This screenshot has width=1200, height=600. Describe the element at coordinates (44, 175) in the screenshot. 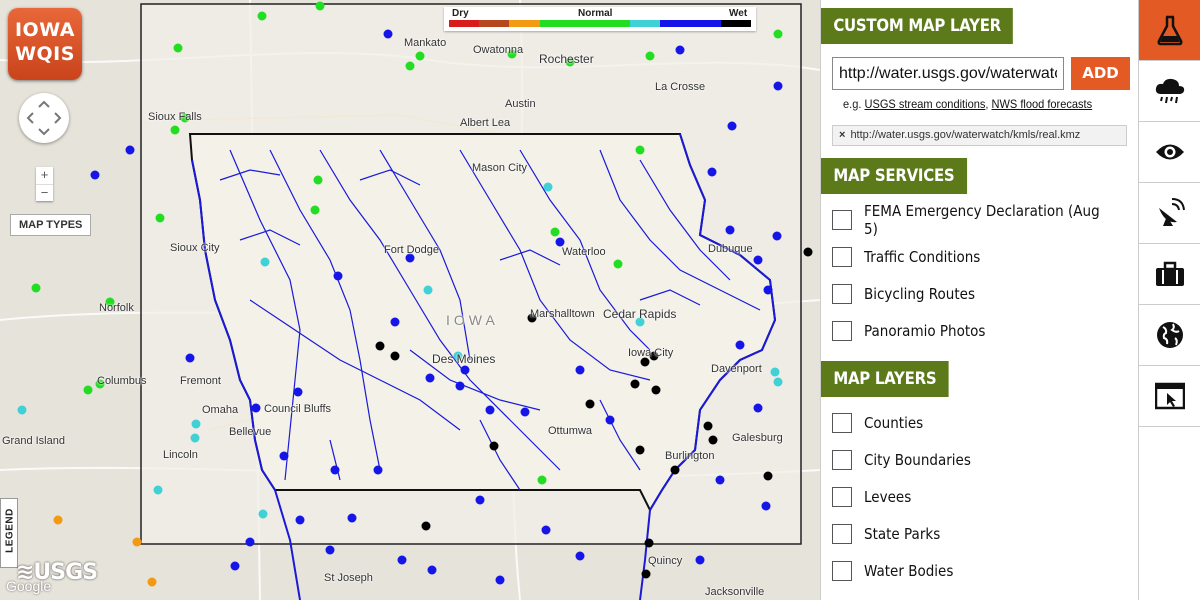

I see `zoom-in-button: +` at that location.